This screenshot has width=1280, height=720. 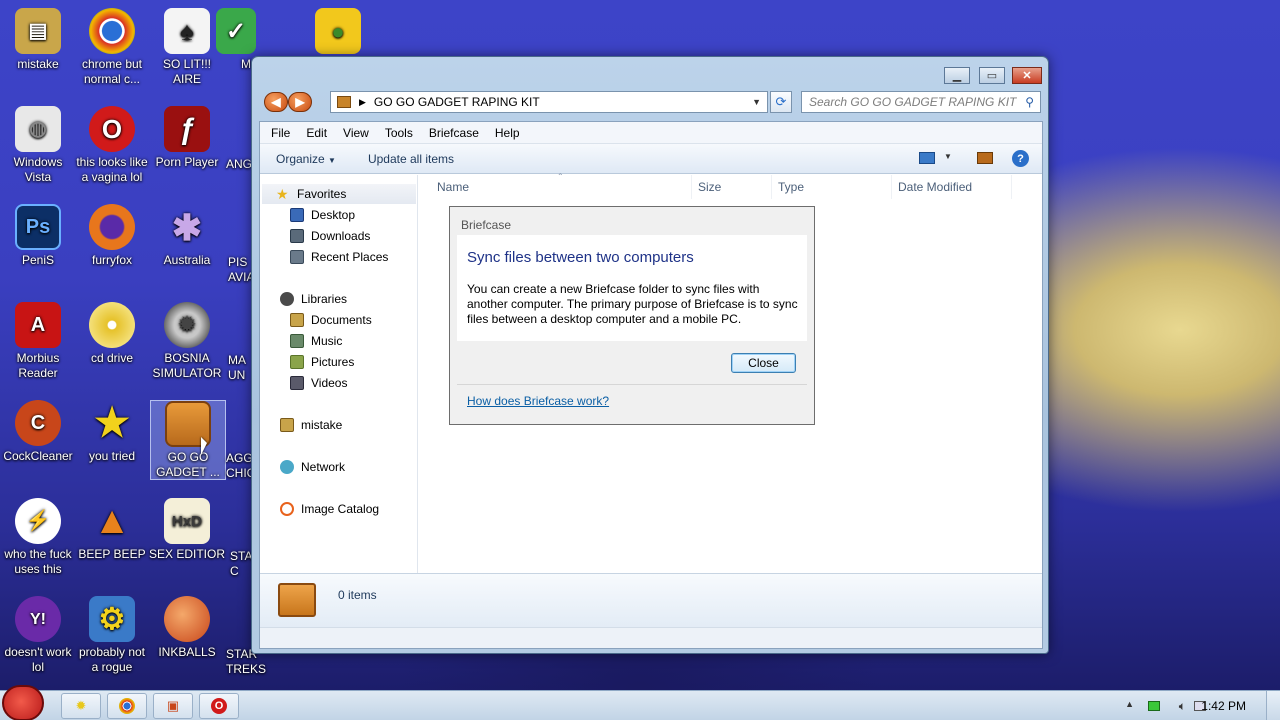 What do you see at coordinates (1223, 706) in the screenshot?
I see `clock: 1:42 PM` at bounding box center [1223, 706].